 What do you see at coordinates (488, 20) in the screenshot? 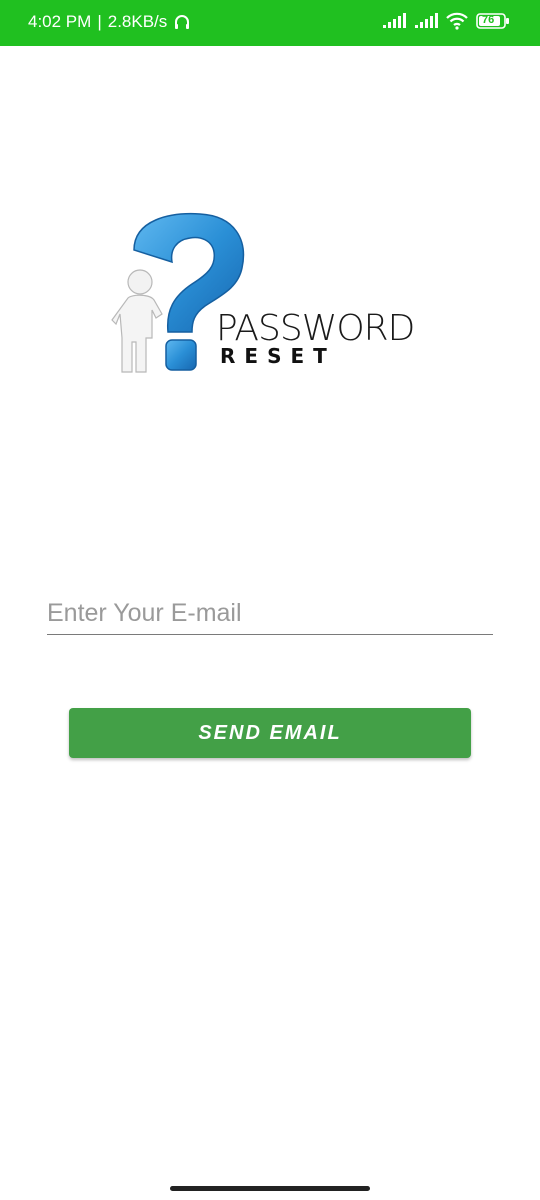
I see `battery-level: 76` at bounding box center [488, 20].